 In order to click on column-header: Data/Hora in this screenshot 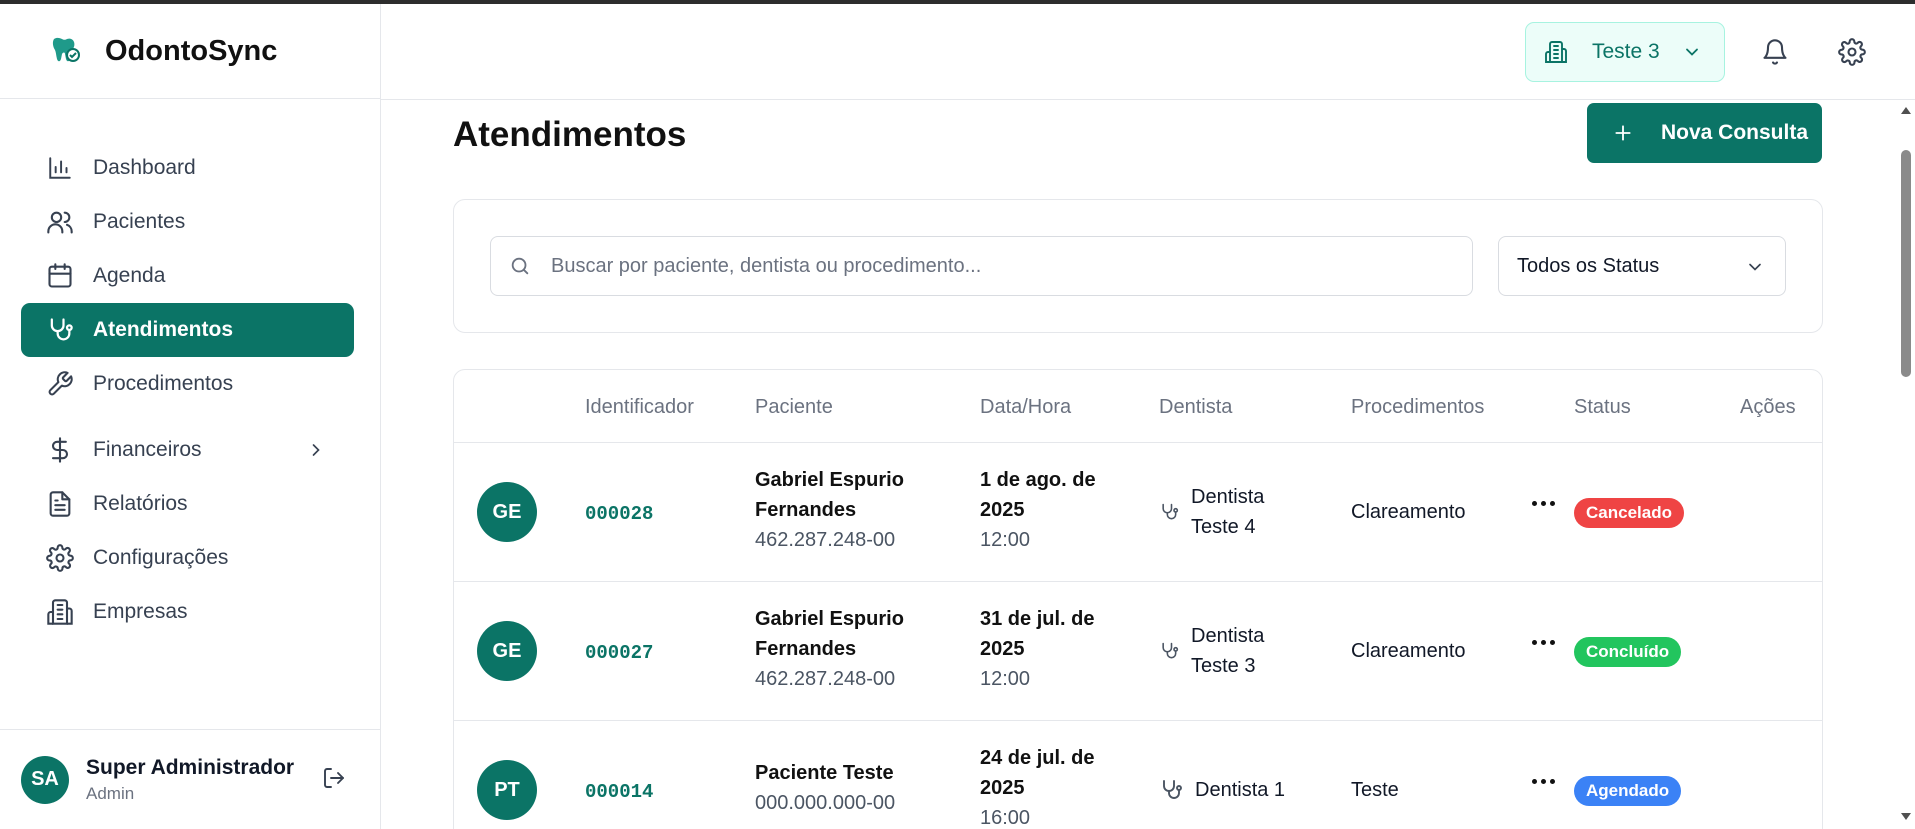, I will do `click(1025, 407)`.